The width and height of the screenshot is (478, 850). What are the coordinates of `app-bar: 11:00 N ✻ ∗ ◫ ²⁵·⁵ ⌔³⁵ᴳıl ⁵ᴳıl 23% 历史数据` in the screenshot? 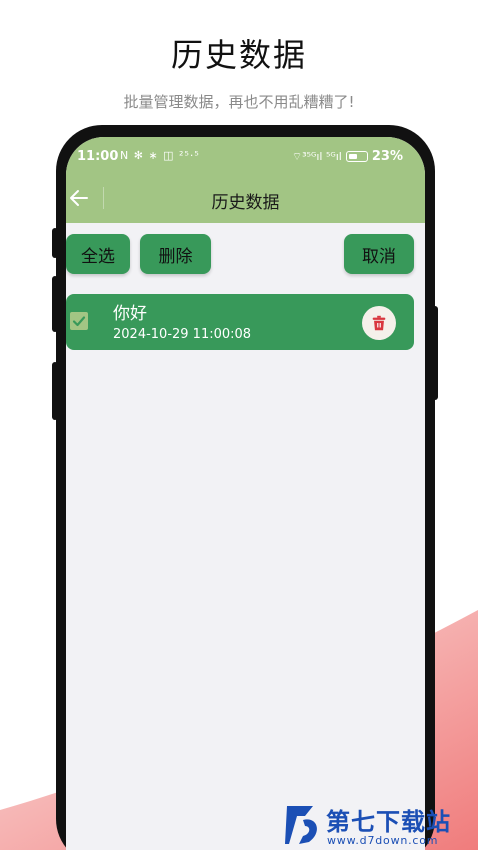 It's located at (245, 180).